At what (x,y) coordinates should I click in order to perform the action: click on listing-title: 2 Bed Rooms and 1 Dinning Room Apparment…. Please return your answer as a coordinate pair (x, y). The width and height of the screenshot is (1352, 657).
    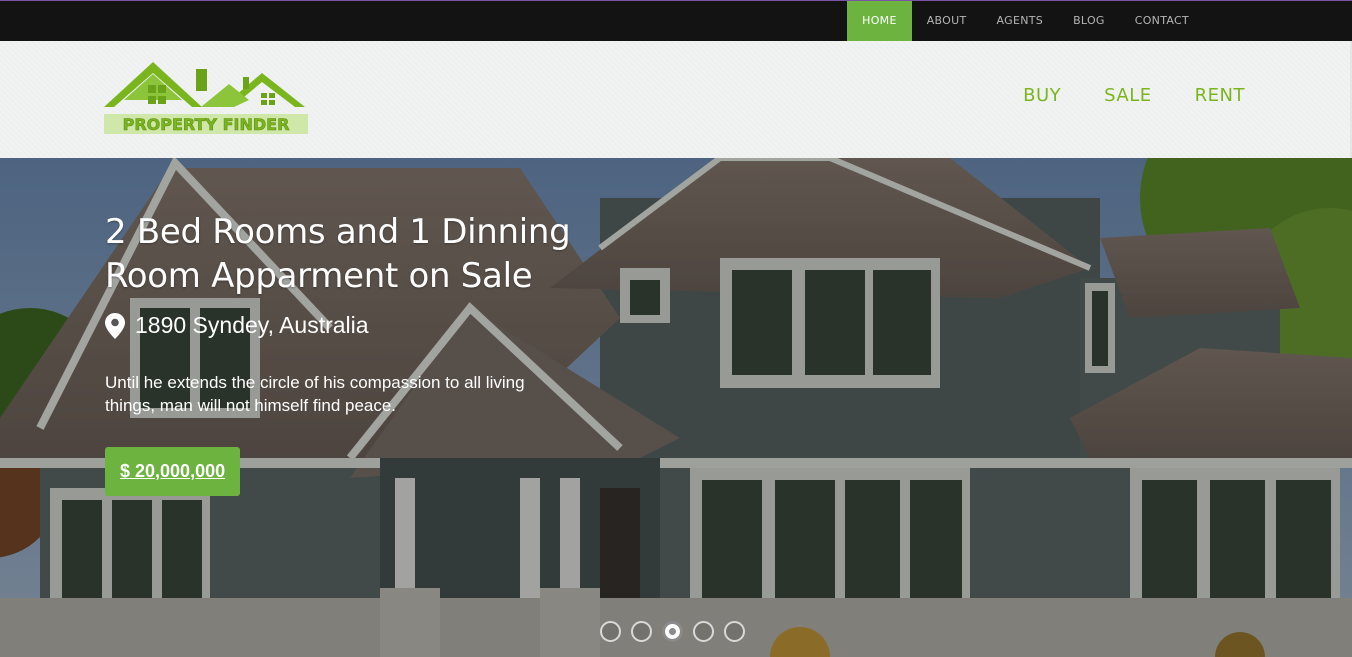
    Looking at the image, I should click on (355, 254).